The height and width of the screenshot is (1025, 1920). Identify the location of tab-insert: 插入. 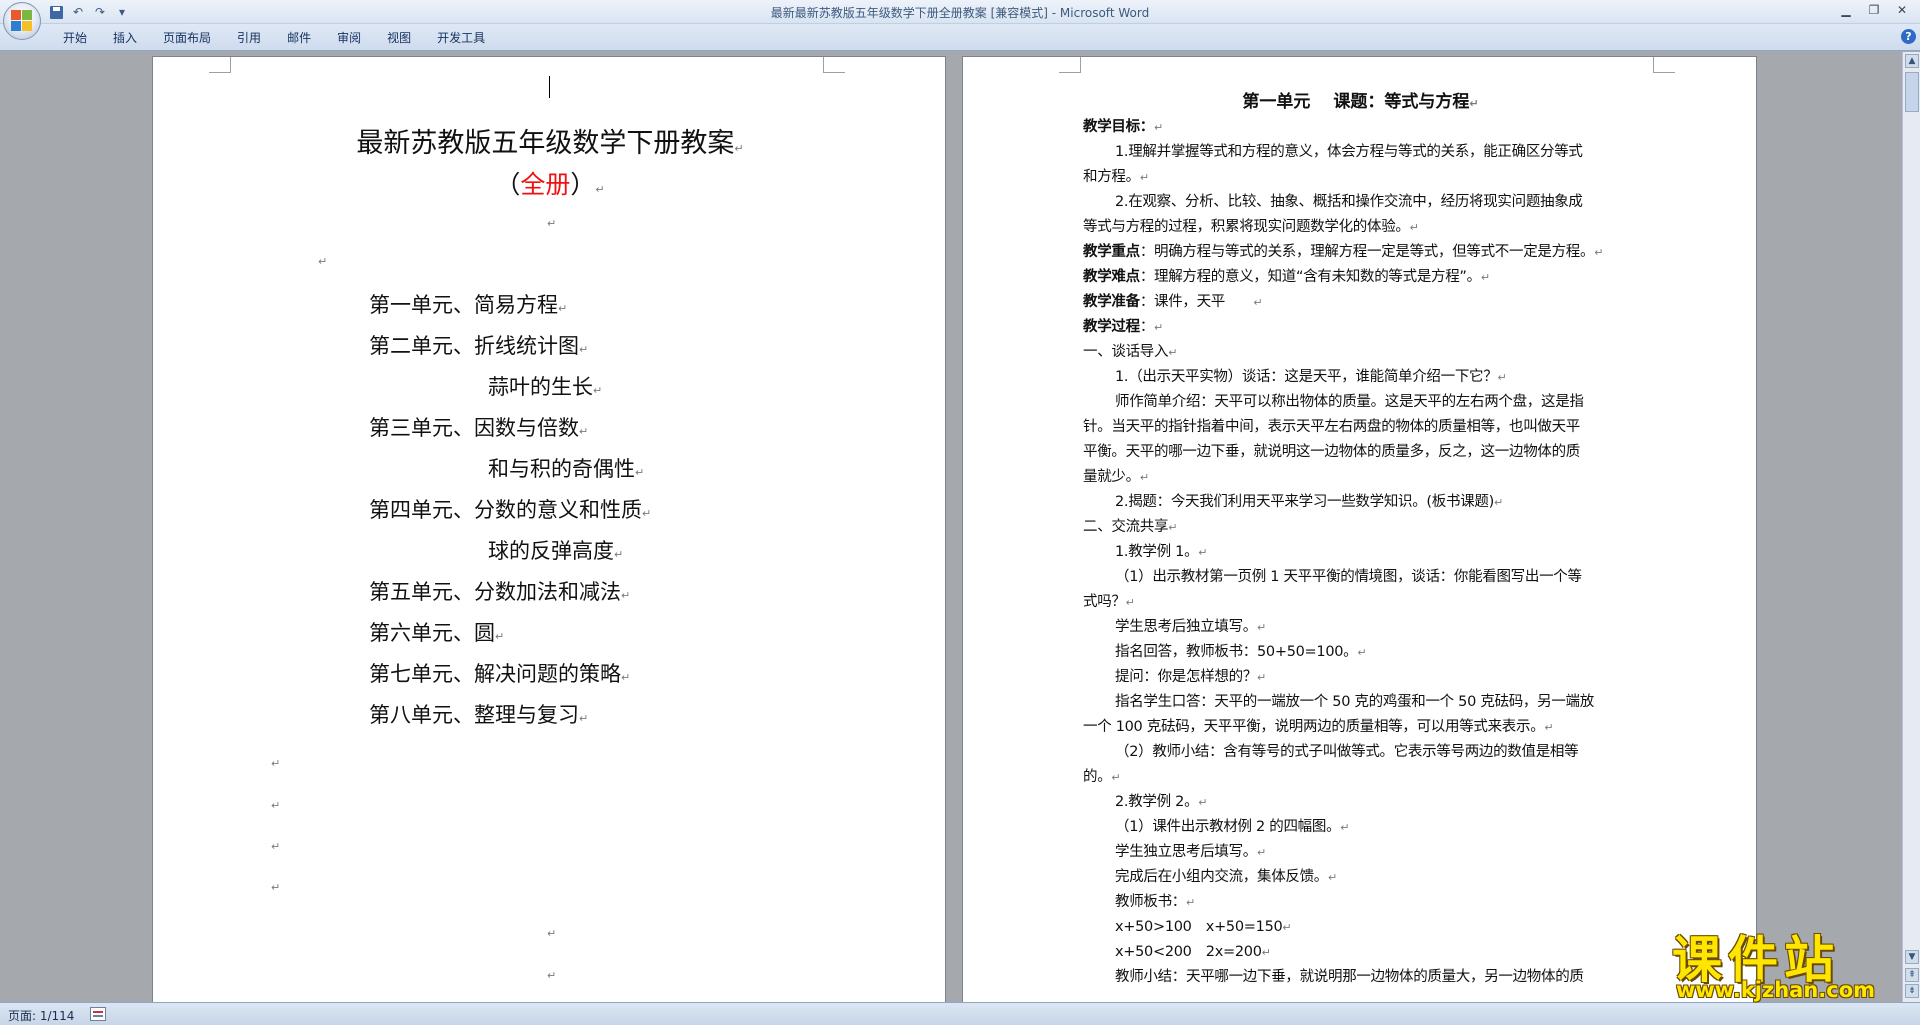
(125, 38).